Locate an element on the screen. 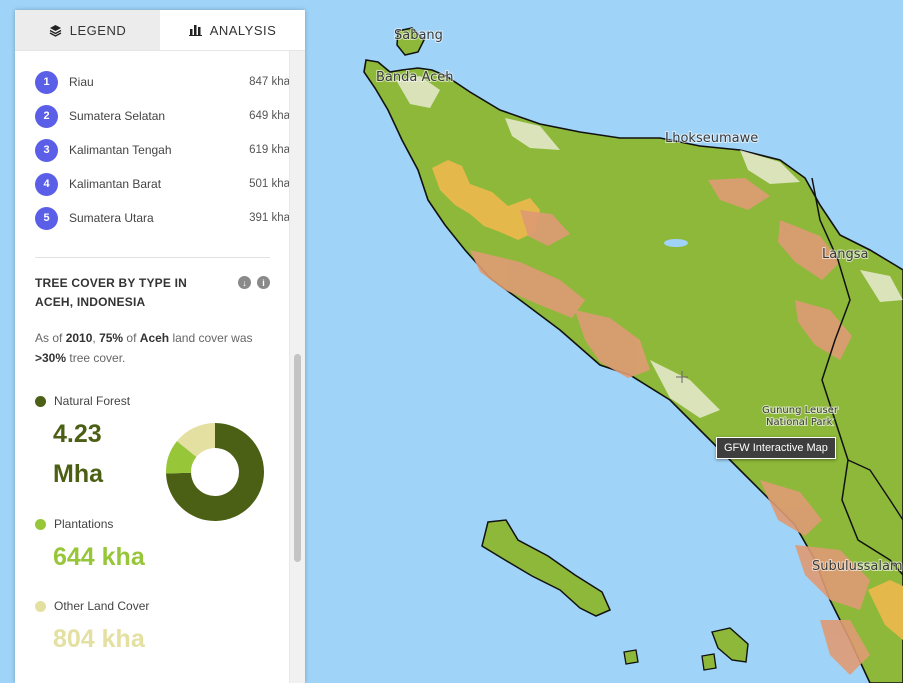 Image resolution: width=903 pixels, height=683 pixels. scrollbar-thumb is located at coordinates (297, 458).